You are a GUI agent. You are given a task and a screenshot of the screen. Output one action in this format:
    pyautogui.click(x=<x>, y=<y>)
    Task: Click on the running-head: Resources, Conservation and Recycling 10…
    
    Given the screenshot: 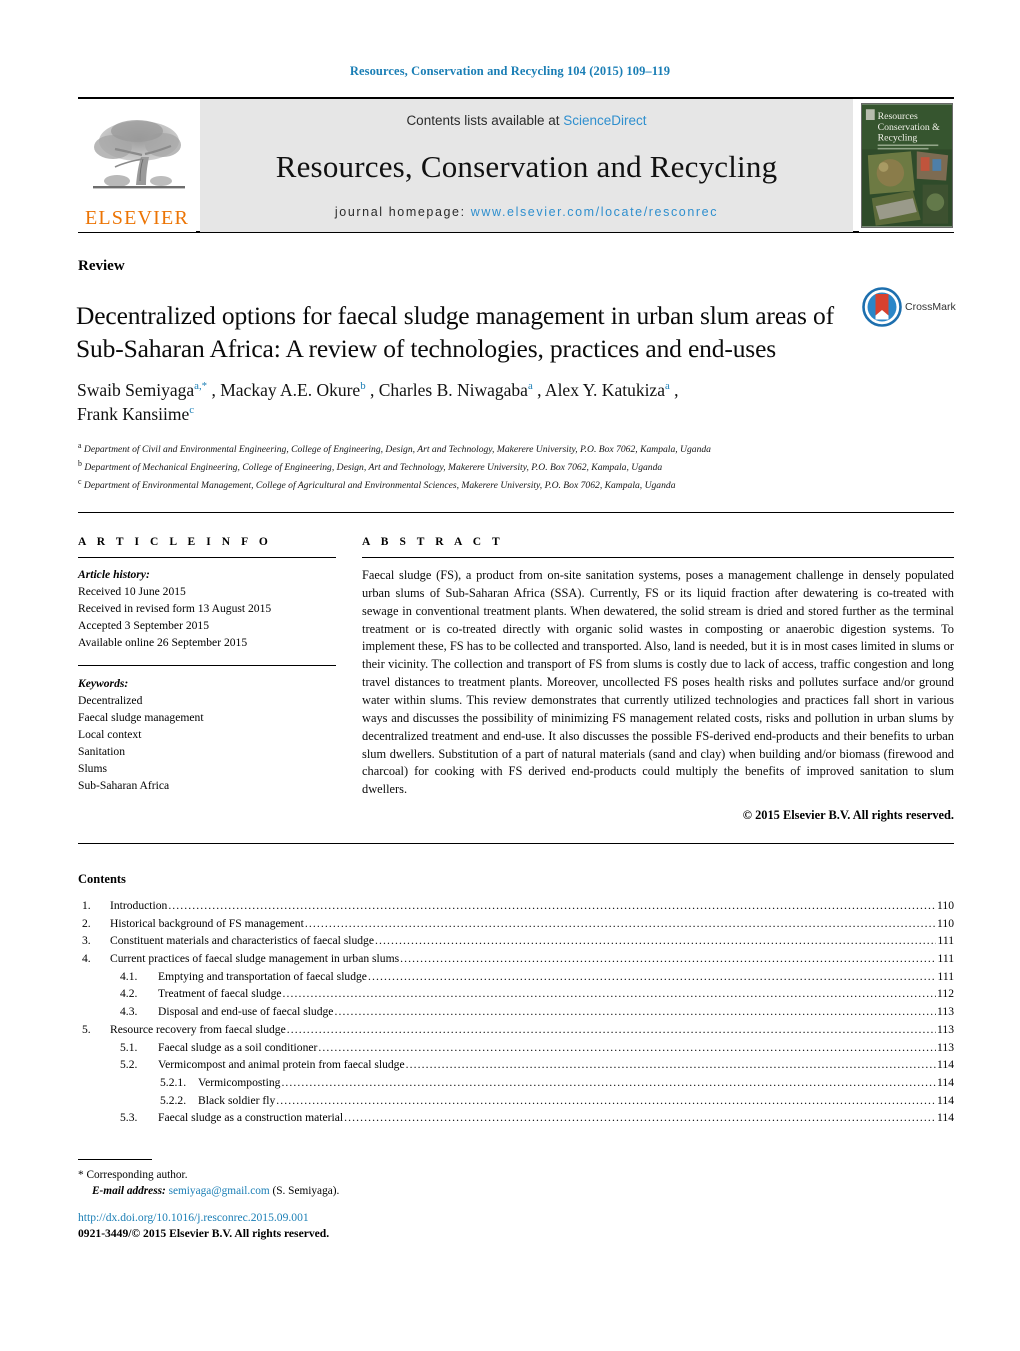 What is the action you would take?
    pyautogui.click(x=510, y=71)
    